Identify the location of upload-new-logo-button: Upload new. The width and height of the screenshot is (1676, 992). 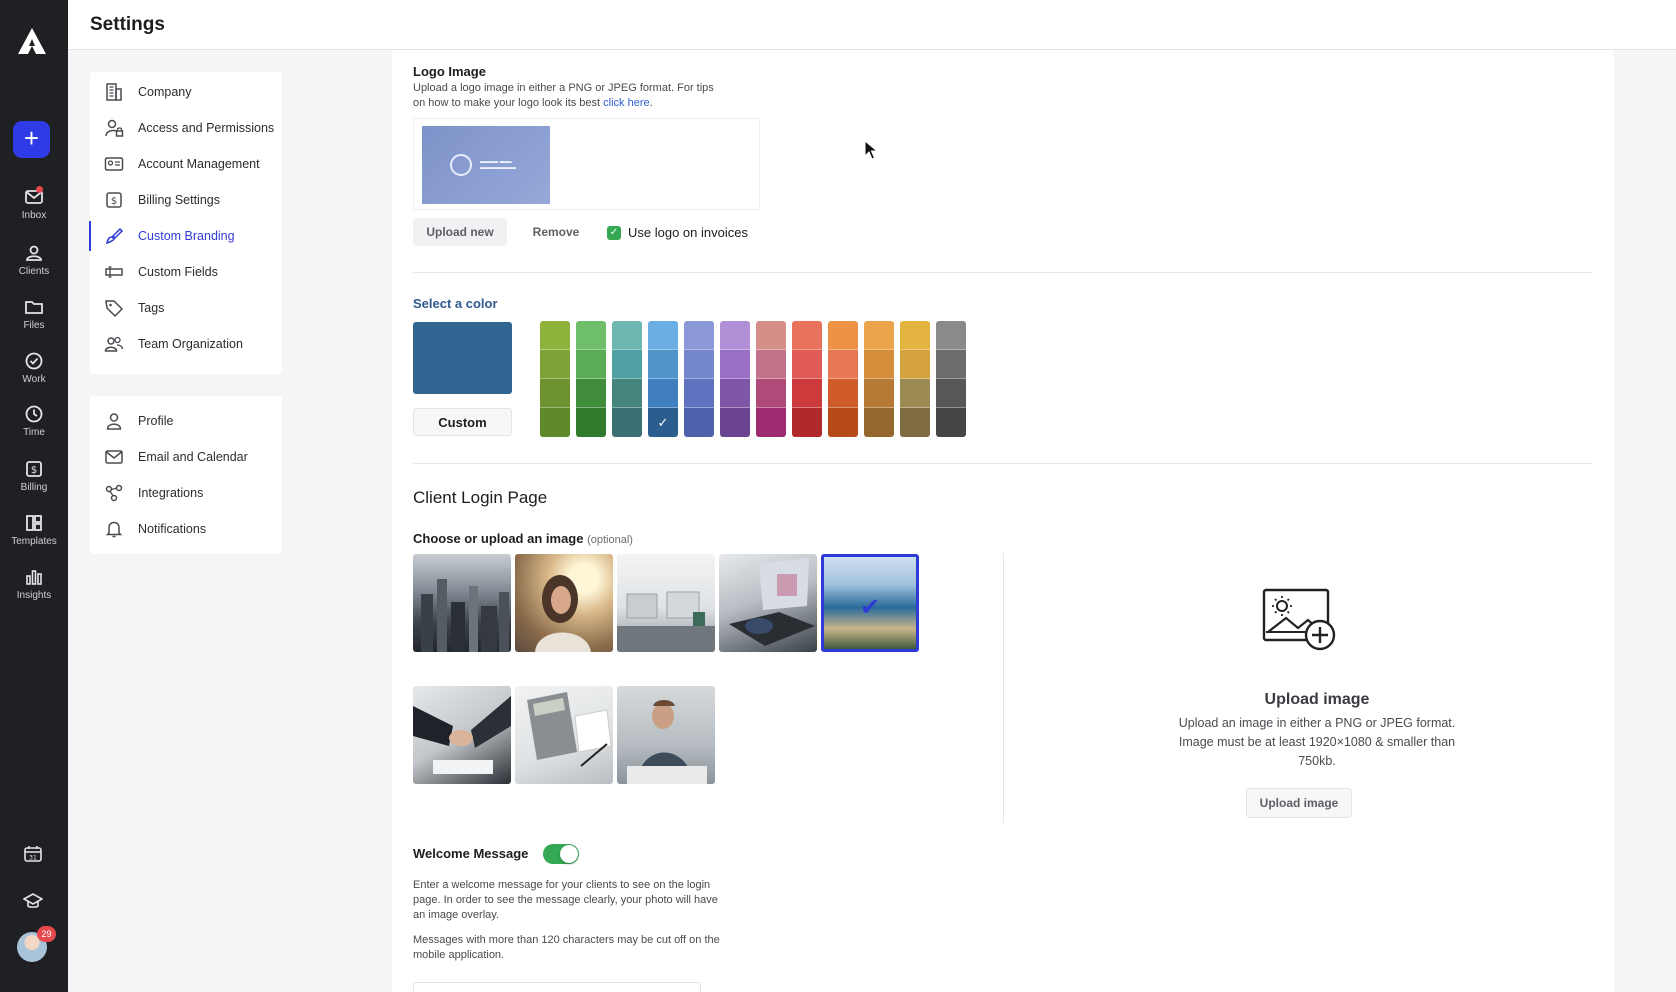
(460, 232).